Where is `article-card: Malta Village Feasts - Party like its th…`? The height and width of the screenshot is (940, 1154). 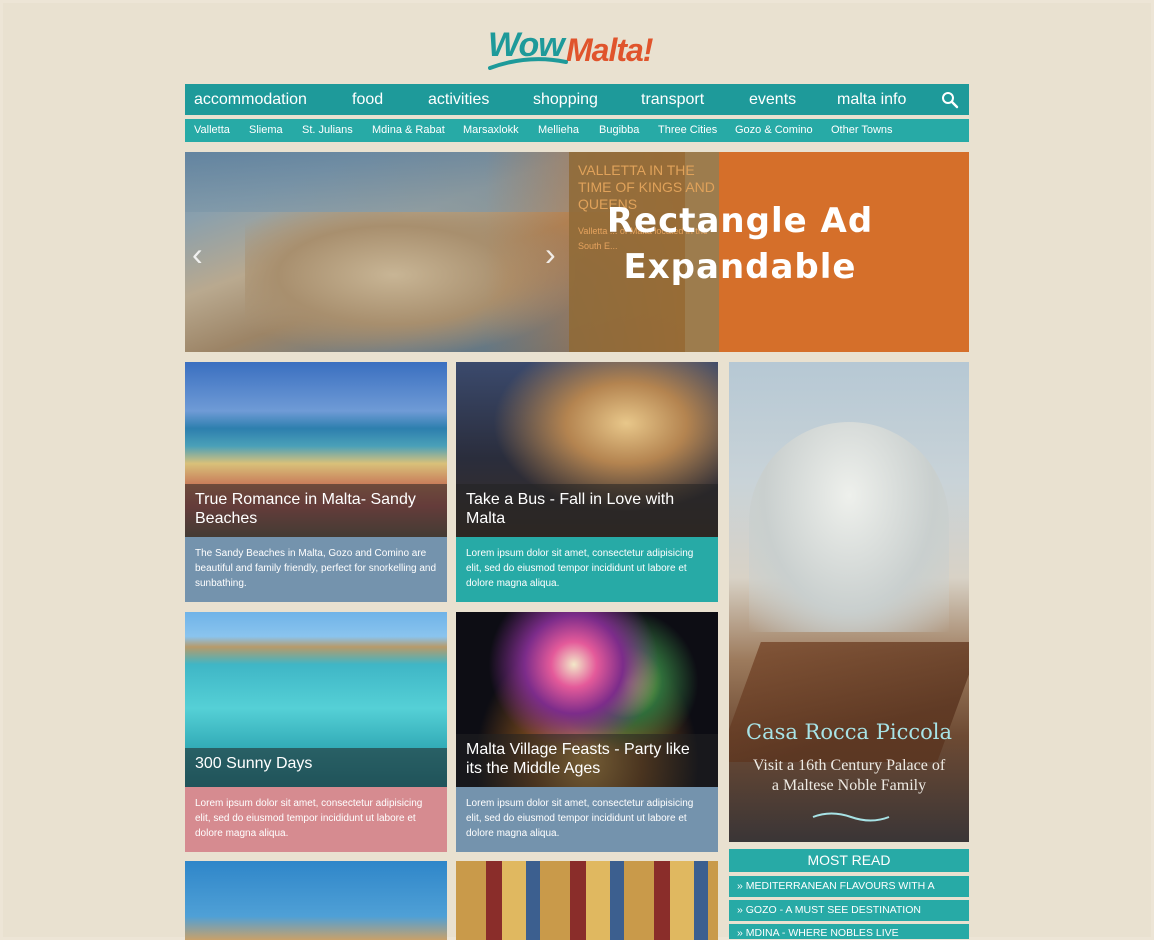
article-card: Malta Village Feasts - Party like its th… is located at coordinates (587, 732).